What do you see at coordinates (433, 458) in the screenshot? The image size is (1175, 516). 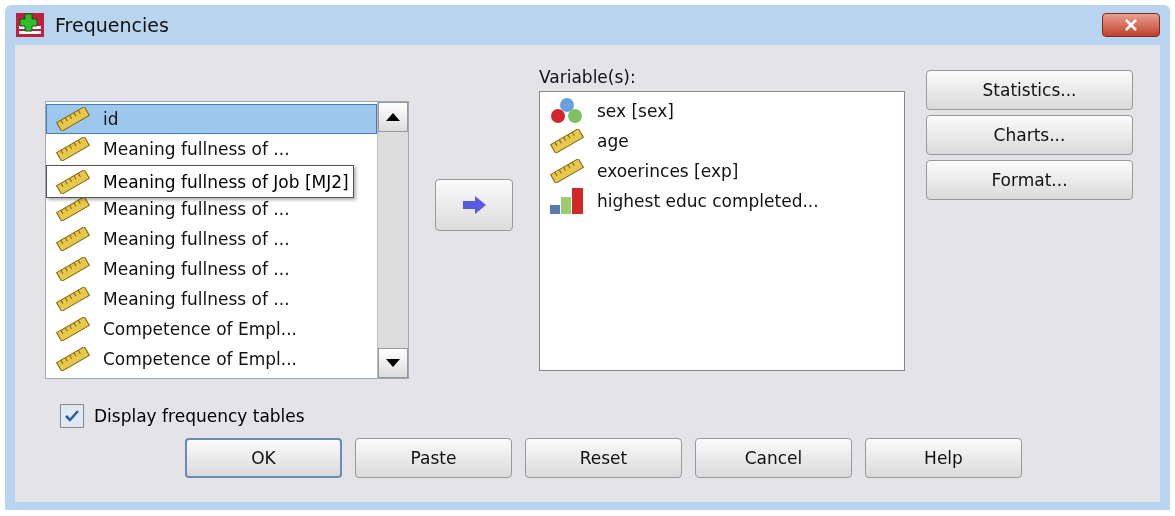 I see `dialog-button: Paste` at bounding box center [433, 458].